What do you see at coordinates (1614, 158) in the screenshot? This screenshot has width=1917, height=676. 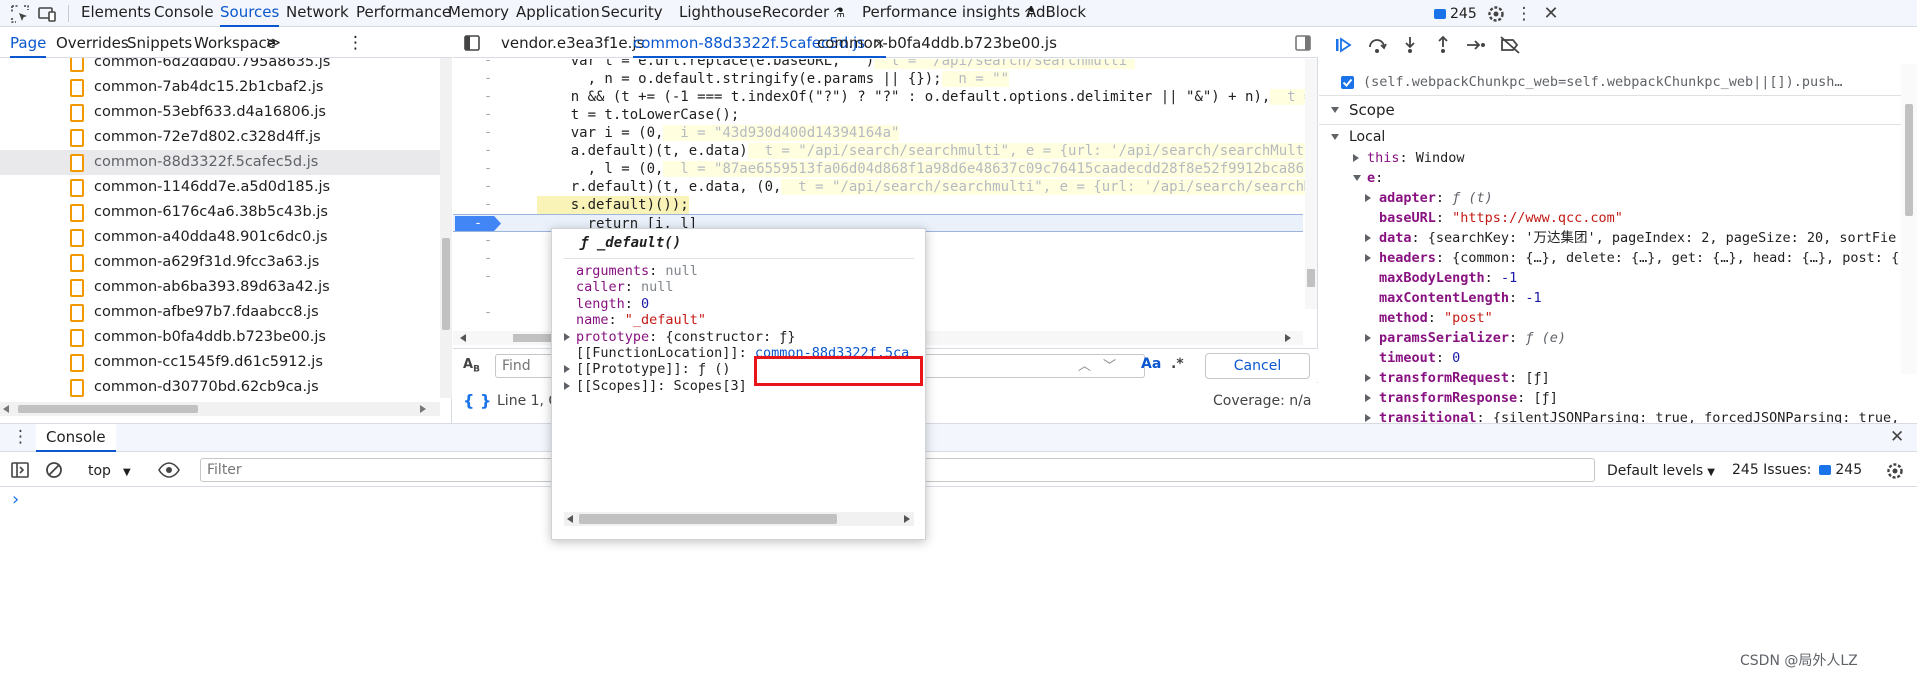 I see `scope-variable-row: this: Window` at bounding box center [1614, 158].